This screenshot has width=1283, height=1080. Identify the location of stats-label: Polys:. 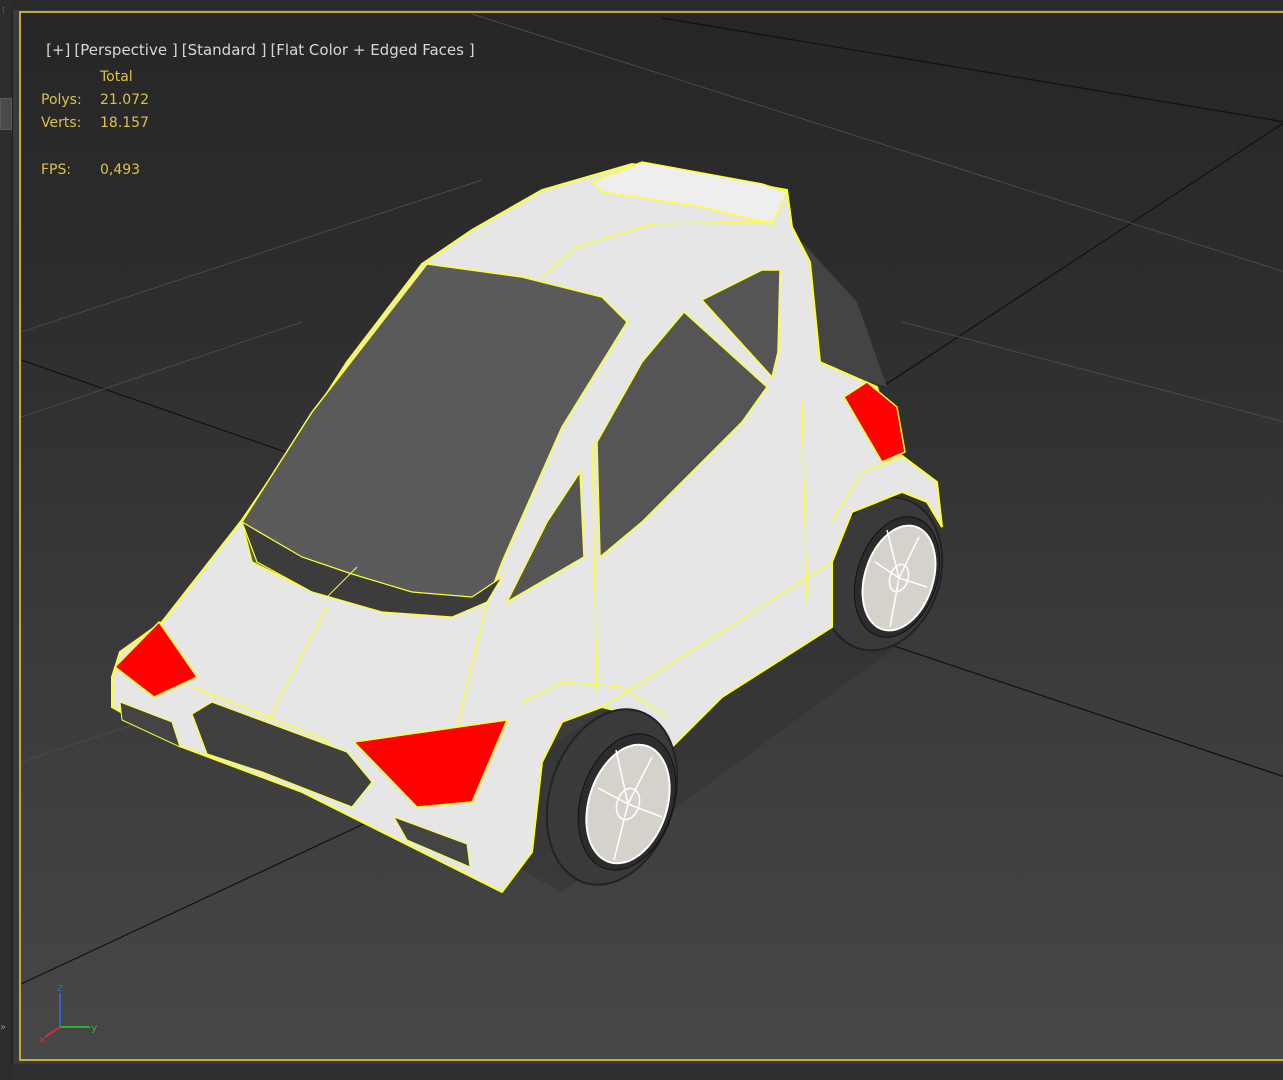
(61, 100).